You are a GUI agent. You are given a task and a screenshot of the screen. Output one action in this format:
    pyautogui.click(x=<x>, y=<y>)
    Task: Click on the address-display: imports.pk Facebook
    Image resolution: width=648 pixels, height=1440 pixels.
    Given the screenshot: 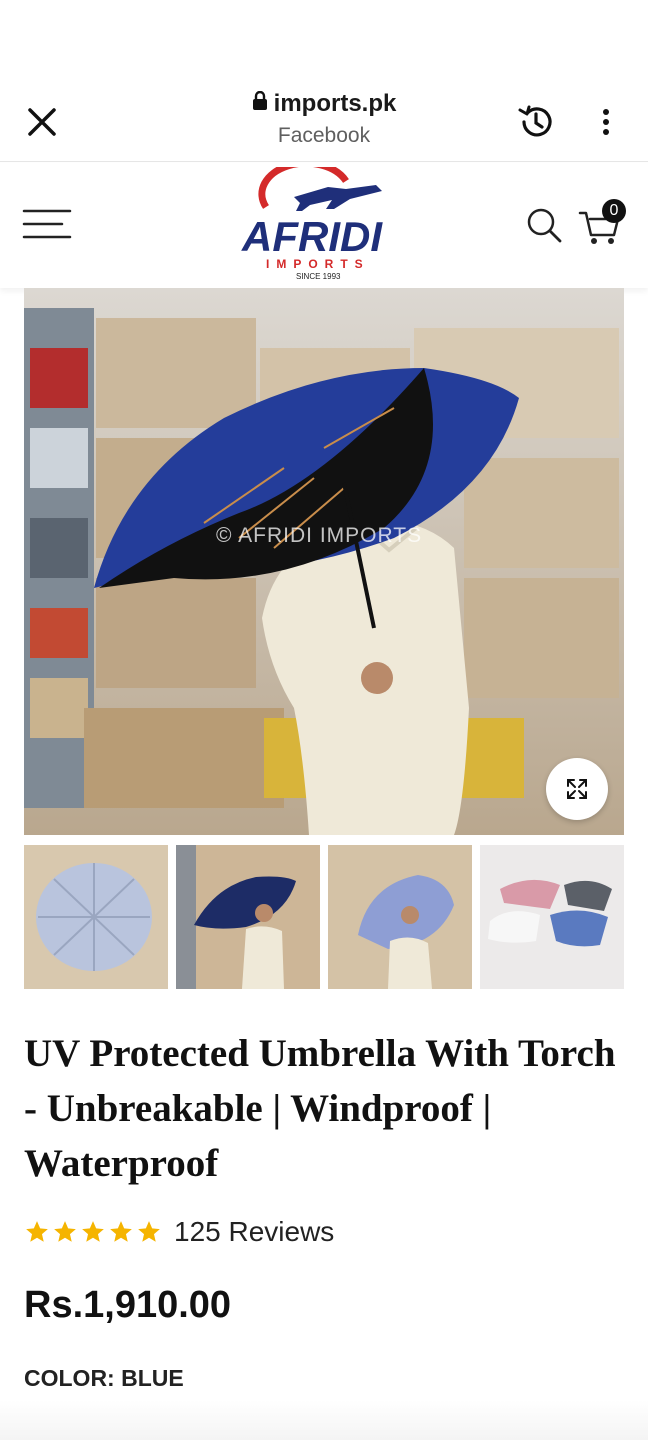 What is the action you would take?
    pyautogui.click(x=324, y=119)
    